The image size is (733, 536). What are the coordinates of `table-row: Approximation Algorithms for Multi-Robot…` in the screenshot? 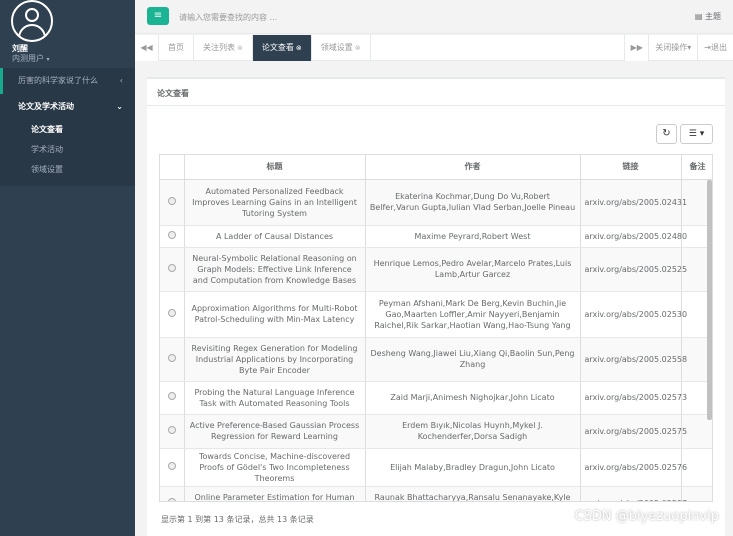 It's located at (436, 314).